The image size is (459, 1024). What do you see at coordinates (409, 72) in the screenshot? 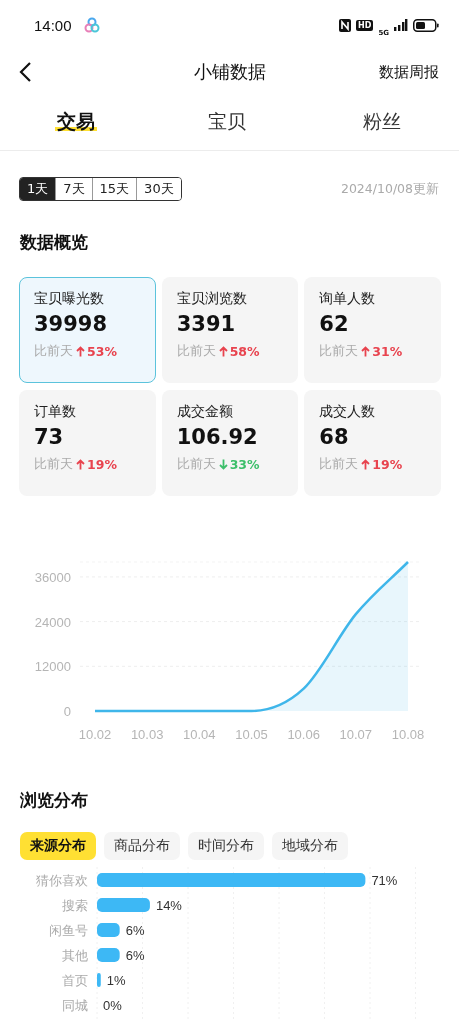
I see `weekly-report-link: 数据周报` at bounding box center [409, 72].